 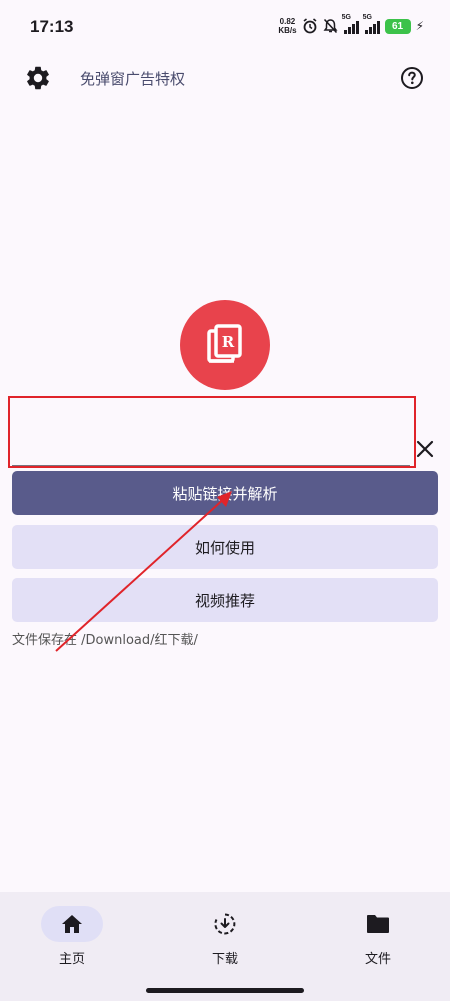 I want to click on how-to-use-button: 如何使用, so click(x=225, y=547).